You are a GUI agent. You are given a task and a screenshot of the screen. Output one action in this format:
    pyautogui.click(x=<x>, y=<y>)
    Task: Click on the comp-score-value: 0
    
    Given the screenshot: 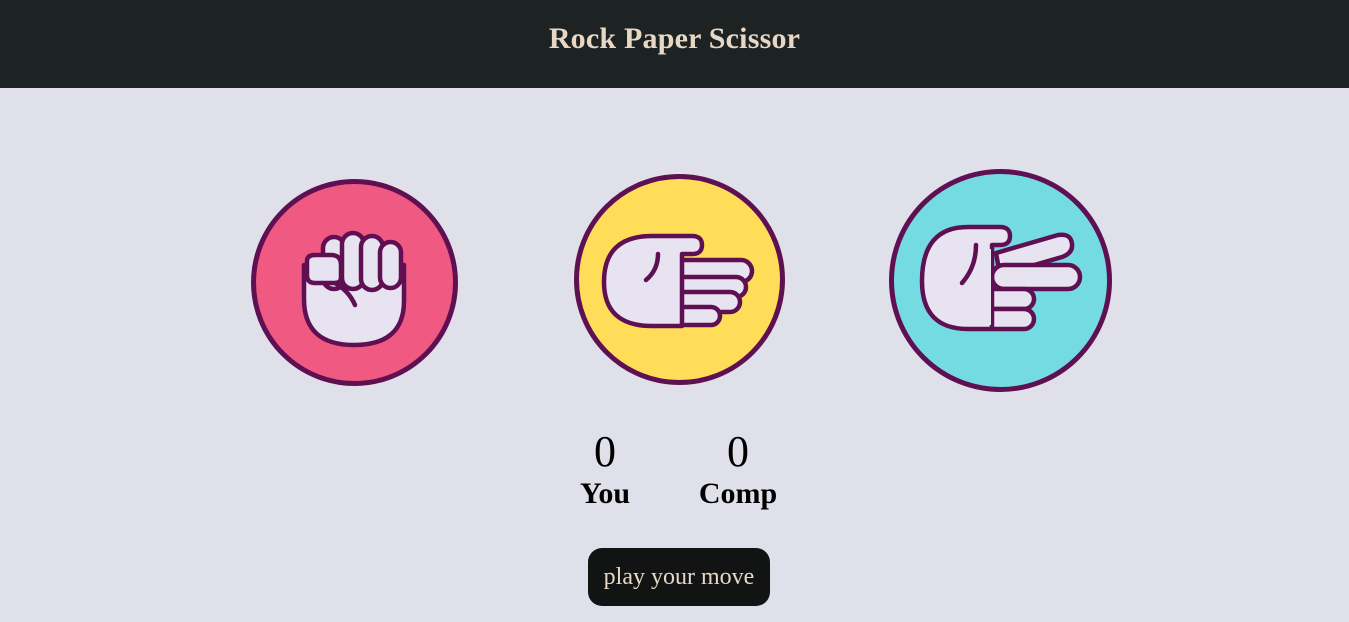 What is the action you would take?
    pyautogui.click(x=738, y=451)
    